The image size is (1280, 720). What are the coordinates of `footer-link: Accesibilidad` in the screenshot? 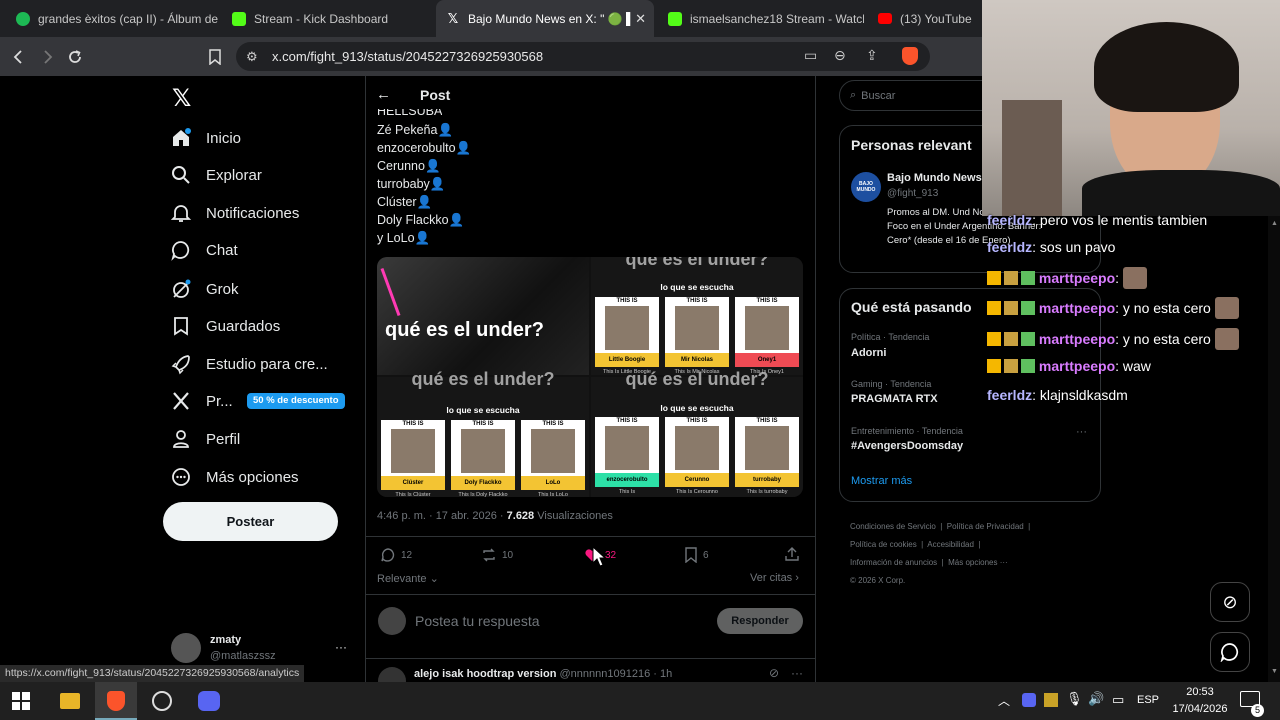 It's located at (950, 544).